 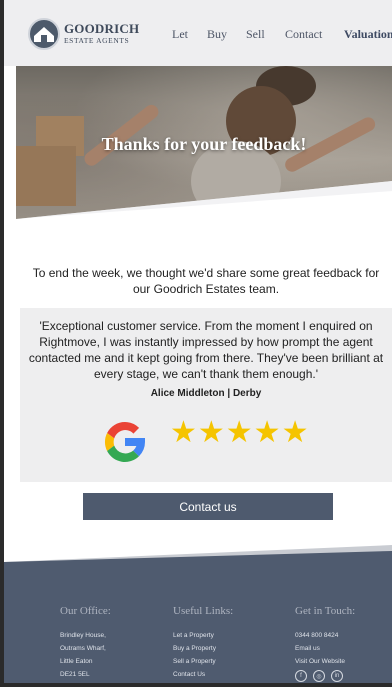 What do you see at coordinates (203, 611) in the screenshot?
I see `footer-links-title: Useful Links:` at bounding box center [203, 611].